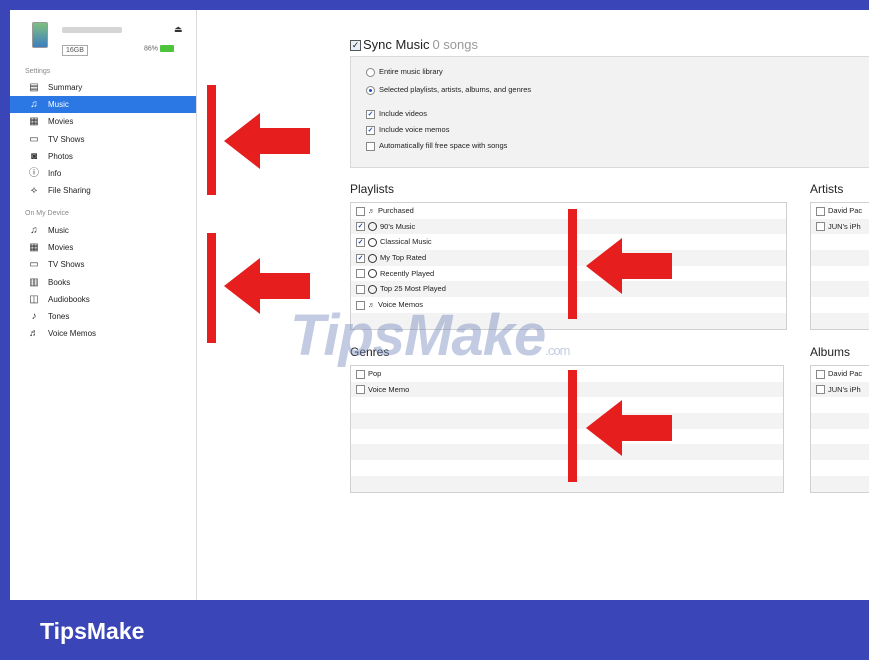 Image resolution: width=869 pixels, height=660 pixels. What do you see at coordinates (92, 631) in the screenshot?
I see `footer-brand: TipsMake` at bounding box center [92, 631].